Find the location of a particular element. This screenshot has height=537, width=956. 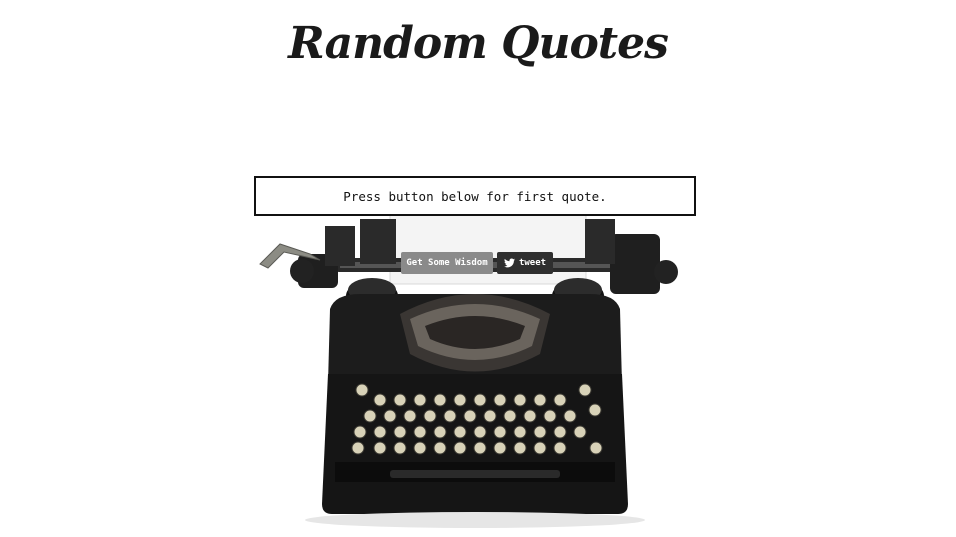

get-wisdom-button: Get Some Wisdom is located at coordinates (447, 263).